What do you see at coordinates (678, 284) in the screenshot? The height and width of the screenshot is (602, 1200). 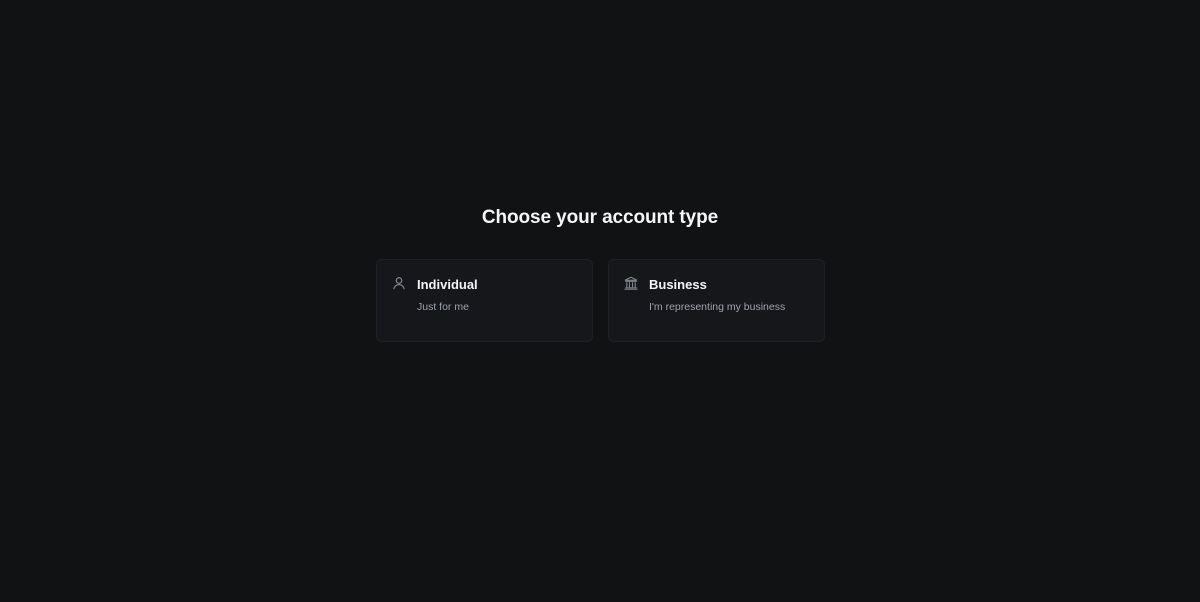 I see `business-option-label: Business` at bounding box center [678, 284].